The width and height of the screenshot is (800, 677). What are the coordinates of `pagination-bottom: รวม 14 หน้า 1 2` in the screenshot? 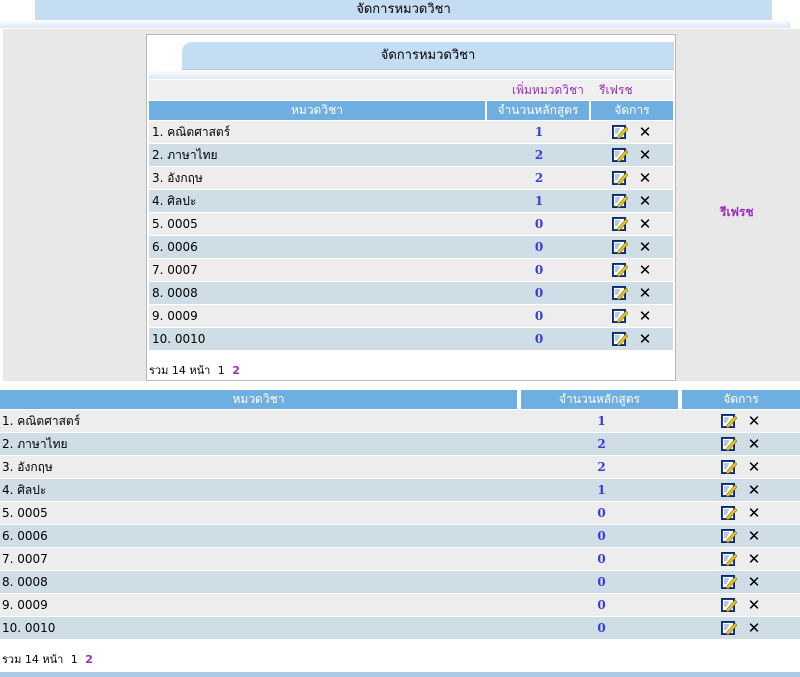 It's located at (47, 659).